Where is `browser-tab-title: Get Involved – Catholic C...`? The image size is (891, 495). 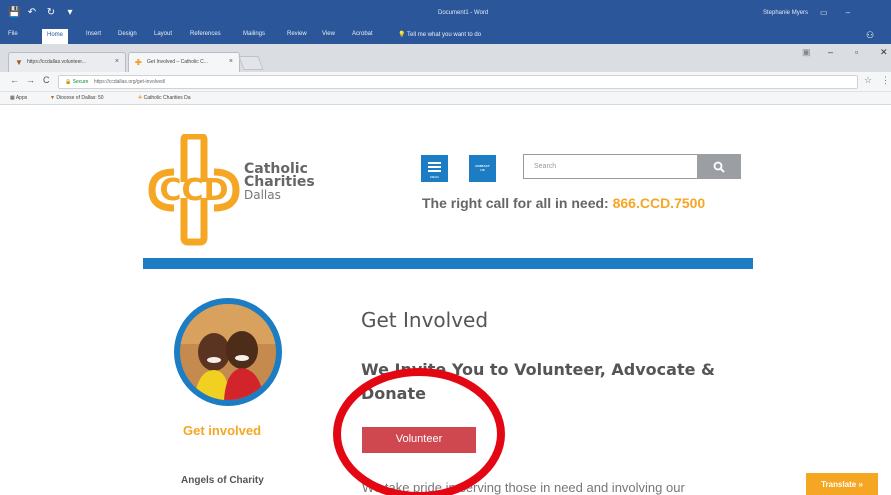 browser-tab-title: Get Involved – Catholic C... is located at coordinates (177, 62).